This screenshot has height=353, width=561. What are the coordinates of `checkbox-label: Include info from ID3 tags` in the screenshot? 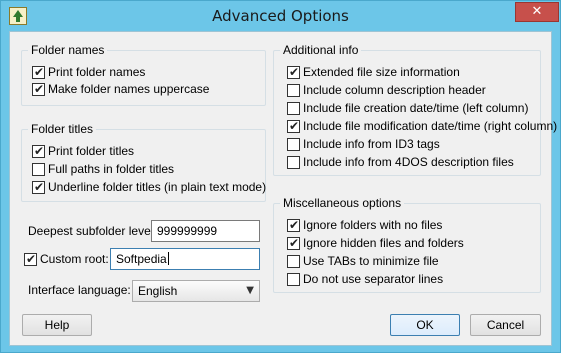 It's located at (371, 144).